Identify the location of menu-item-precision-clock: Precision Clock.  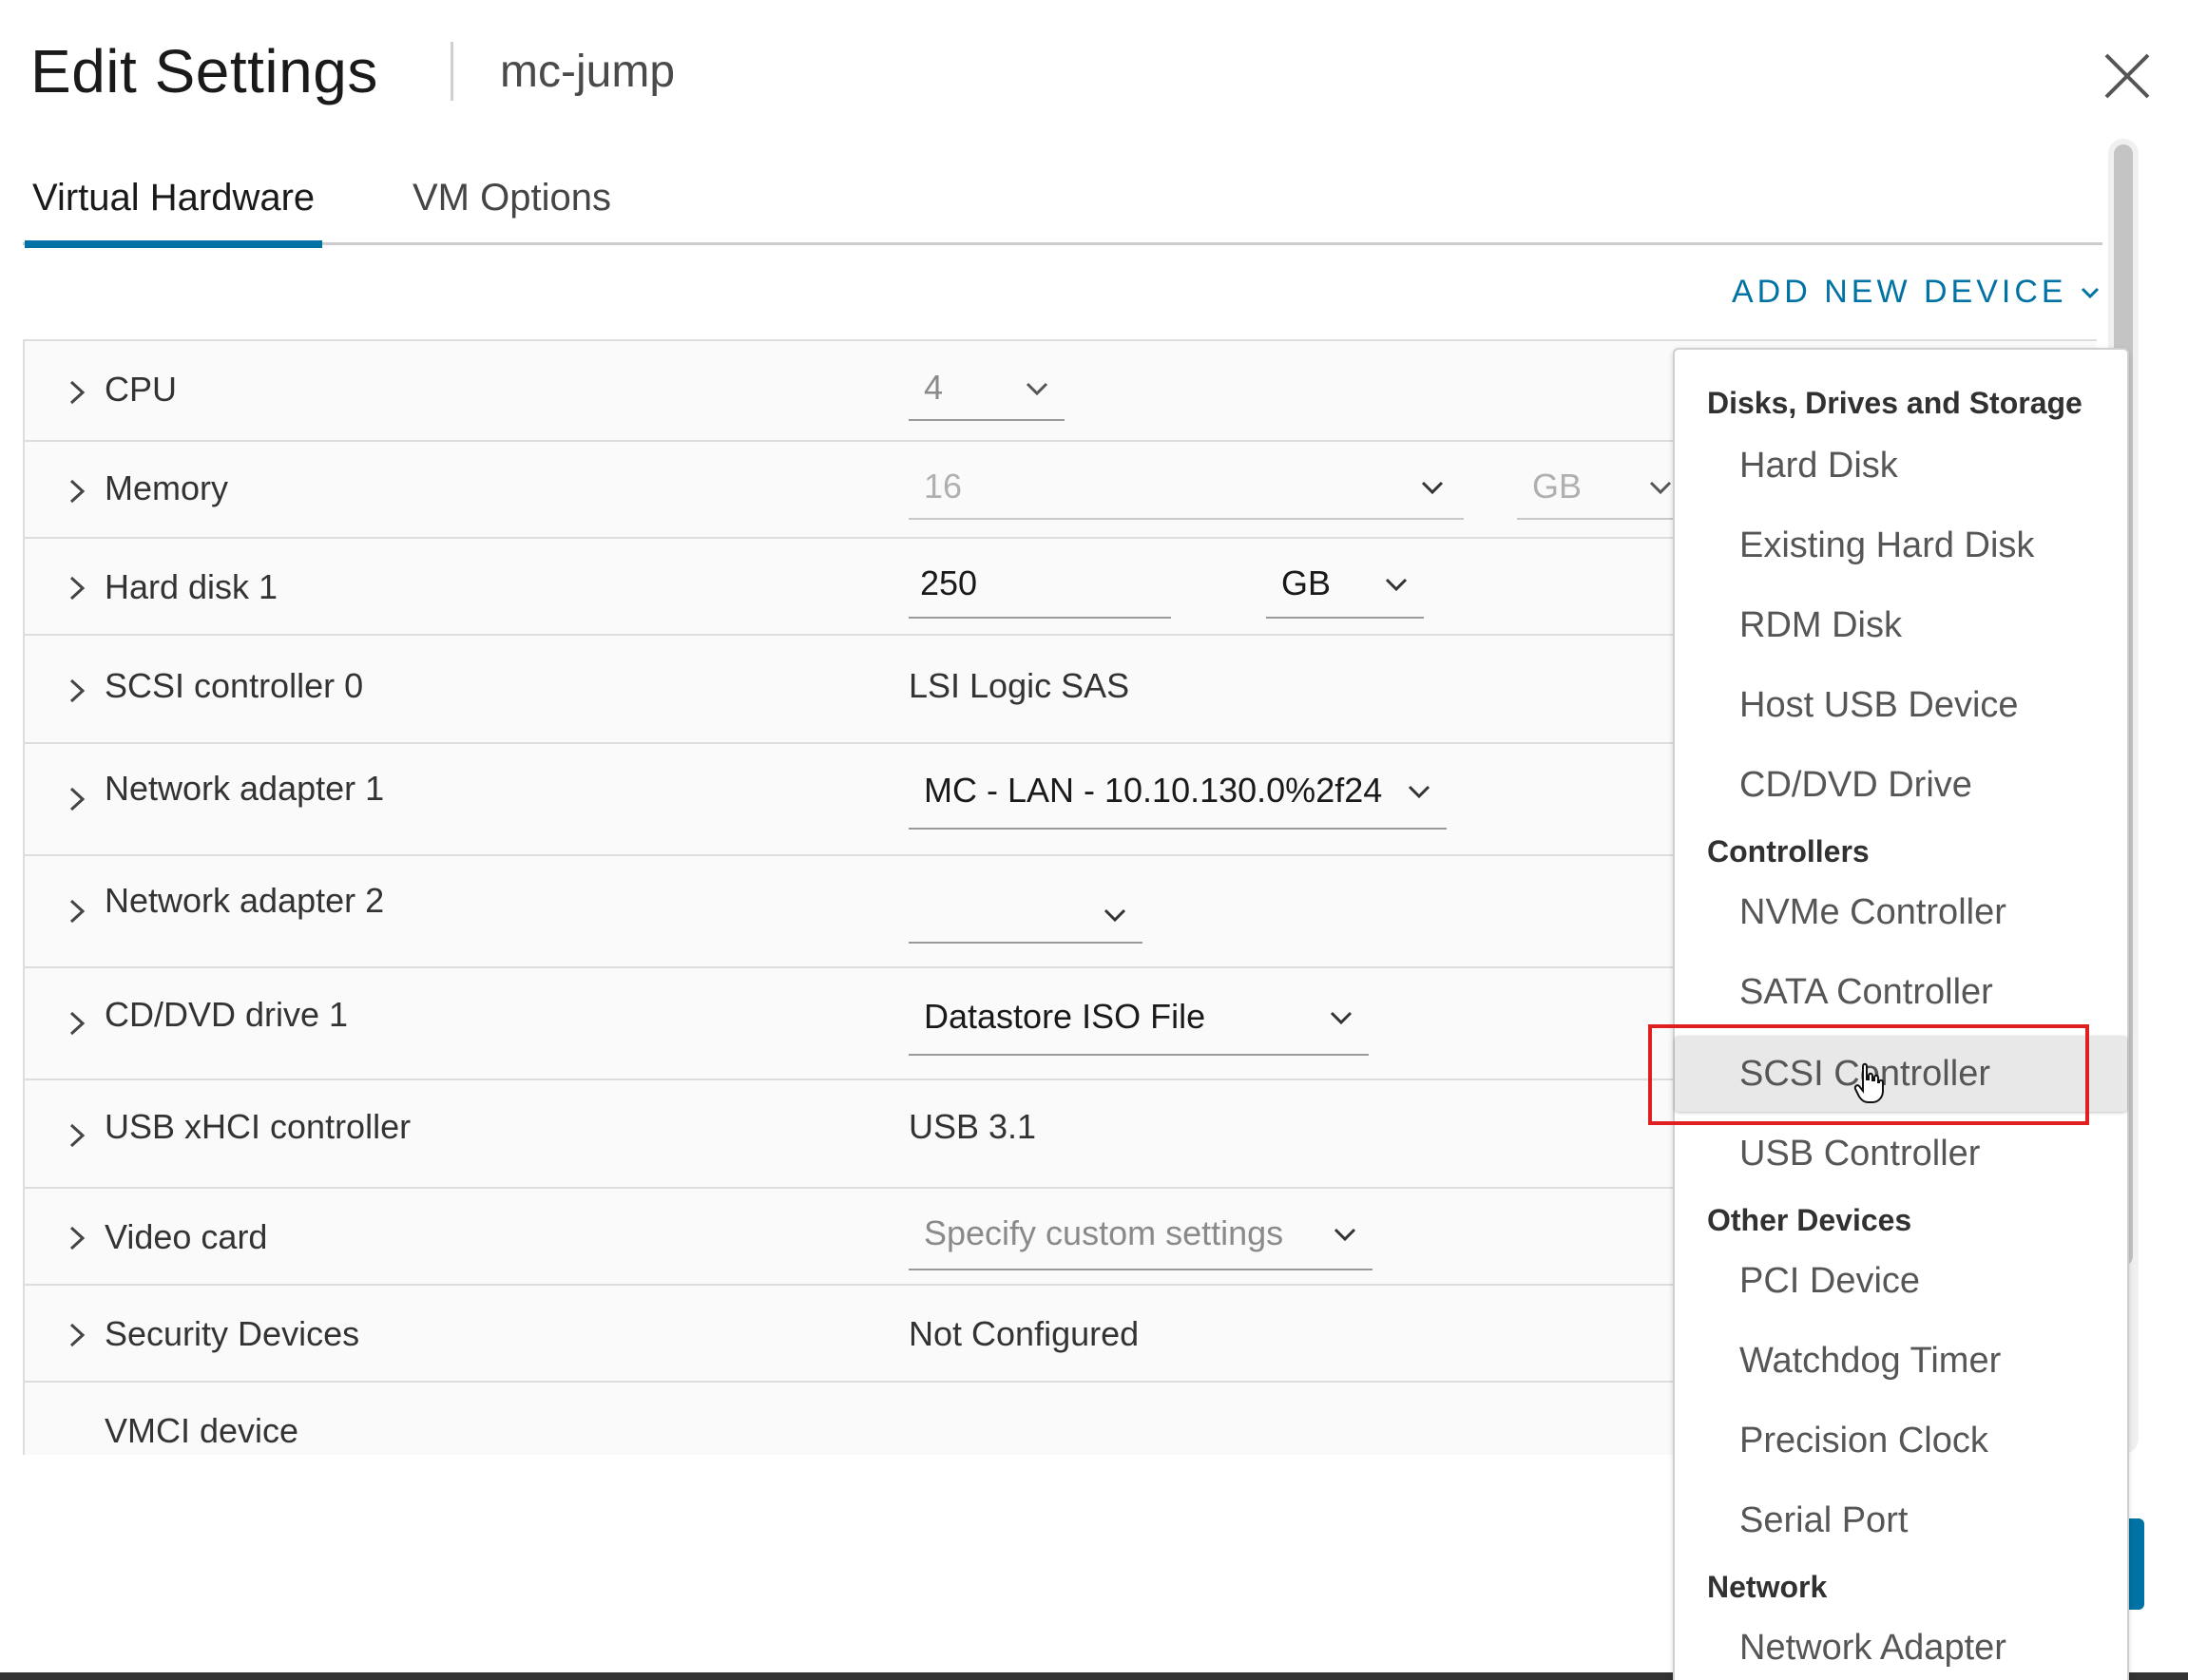
(1901, 1441).